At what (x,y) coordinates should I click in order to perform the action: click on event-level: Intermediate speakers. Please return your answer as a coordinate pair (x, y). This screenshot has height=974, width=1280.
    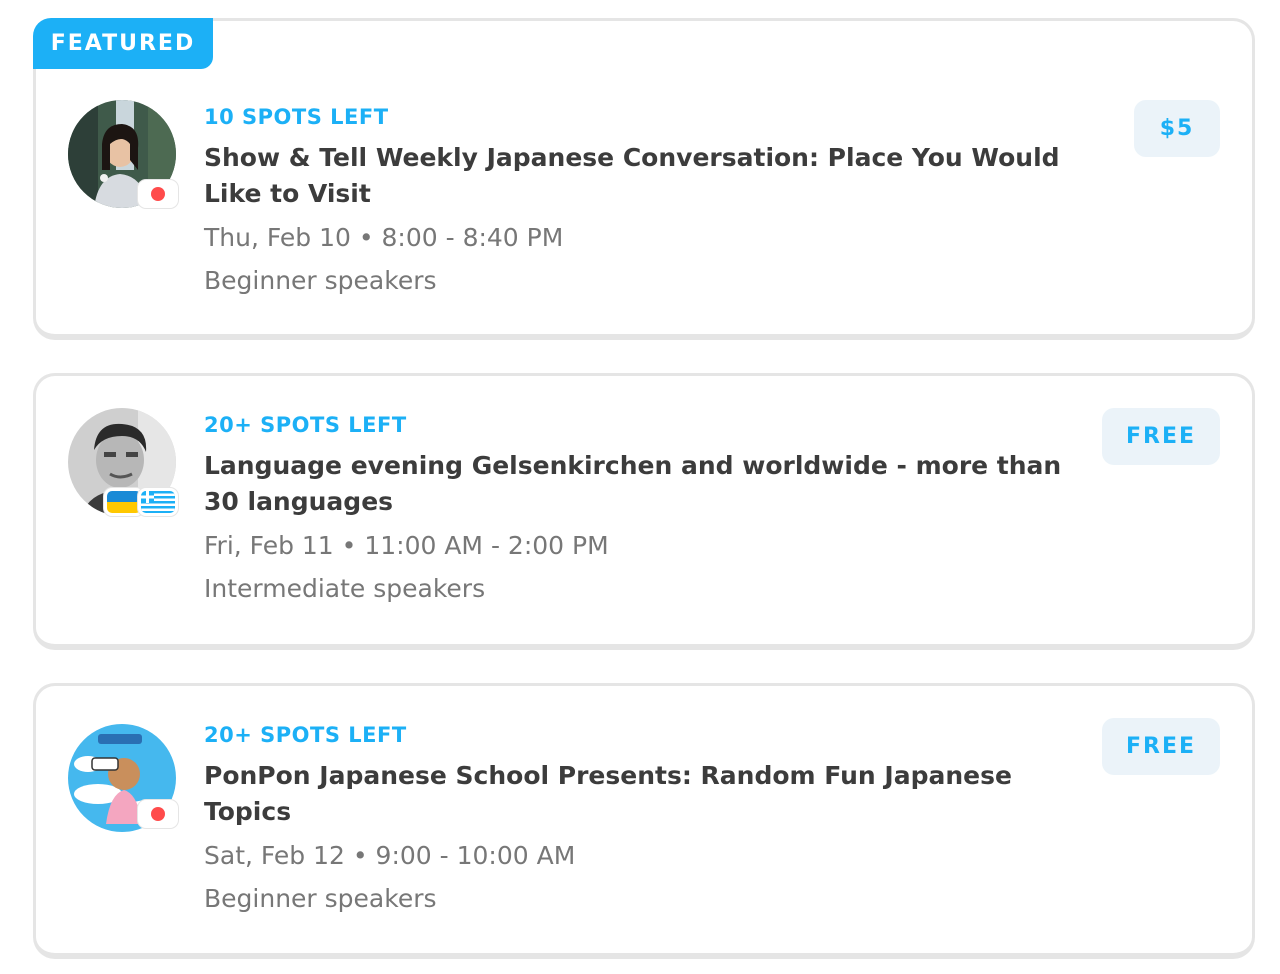
    Looking at the image, I should click on (345, 588).